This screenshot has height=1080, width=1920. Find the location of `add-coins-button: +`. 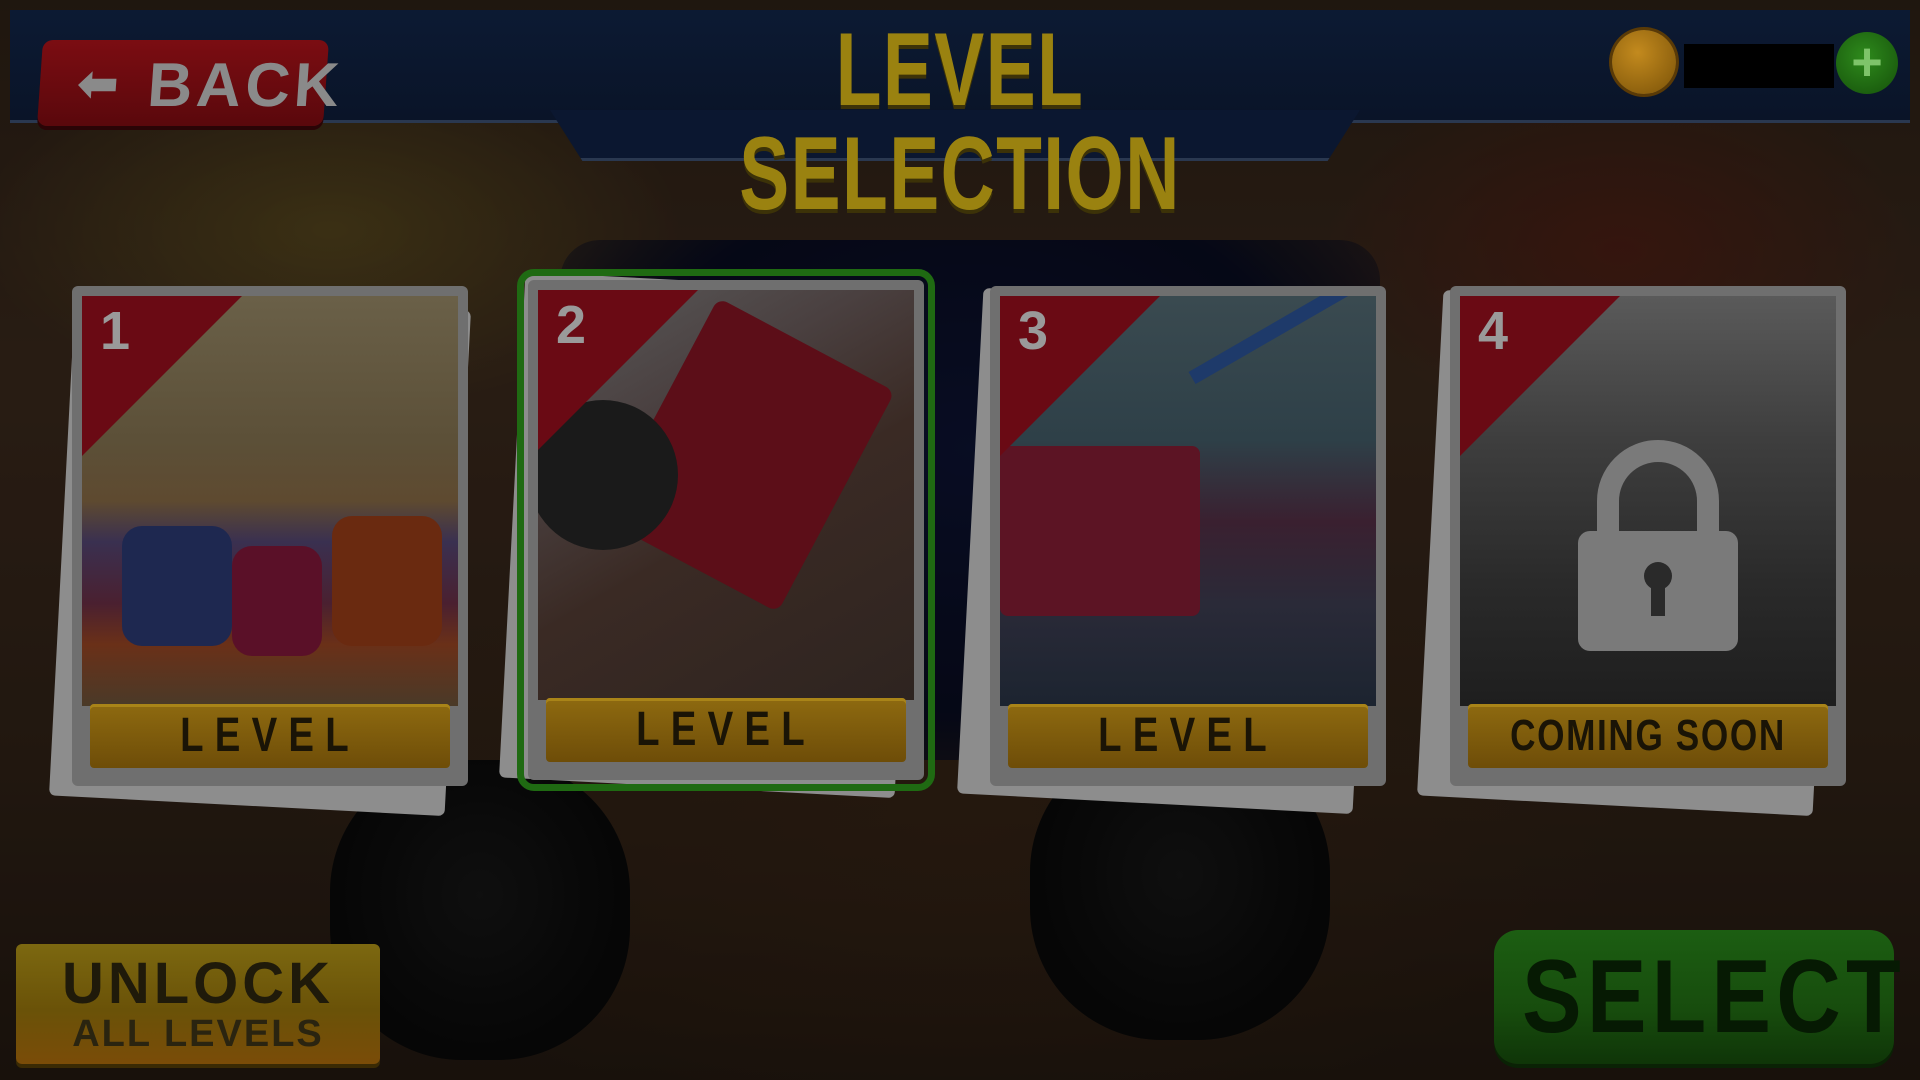

add-coins-button: + is located at coordinates (1867, 63).